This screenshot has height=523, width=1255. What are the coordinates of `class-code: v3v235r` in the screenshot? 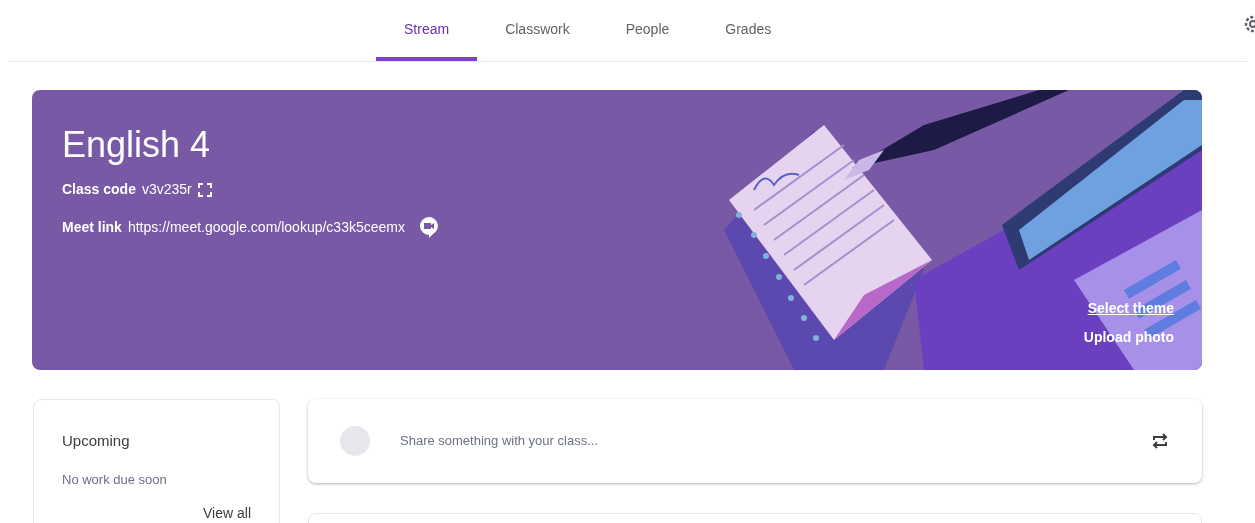 It's located at (166, 189).